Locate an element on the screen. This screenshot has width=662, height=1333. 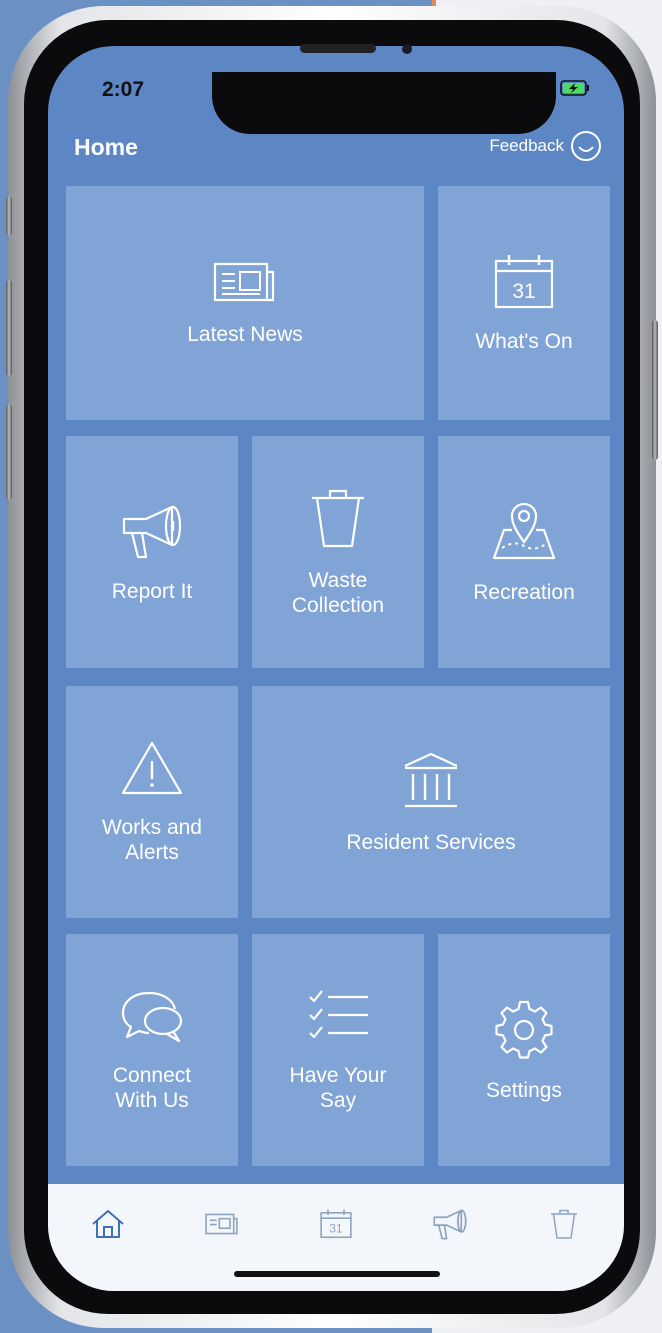
tile-label: Have Your Say is located at coordinates (338, 1088).